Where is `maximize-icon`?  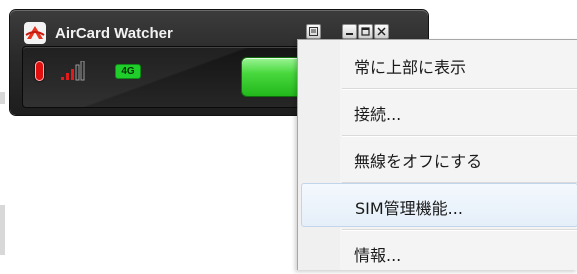 maximize-icon is located at coordinates (365, 31).